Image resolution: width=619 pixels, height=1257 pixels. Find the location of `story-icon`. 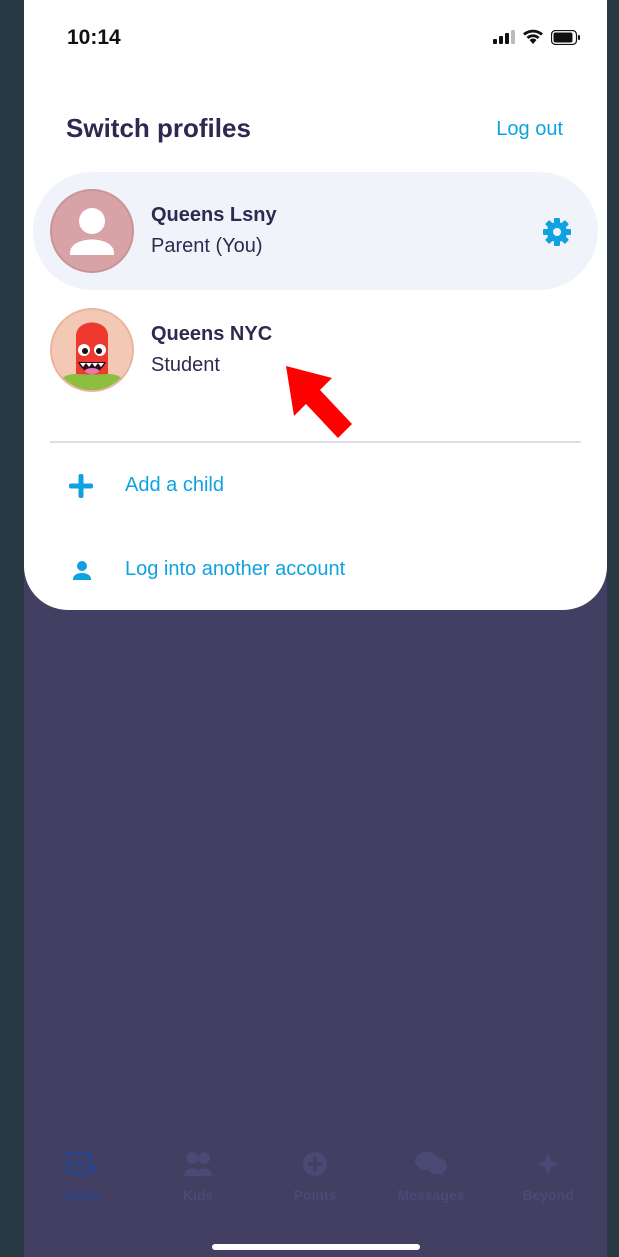

story-icon is located at coordinates (82, 1163).